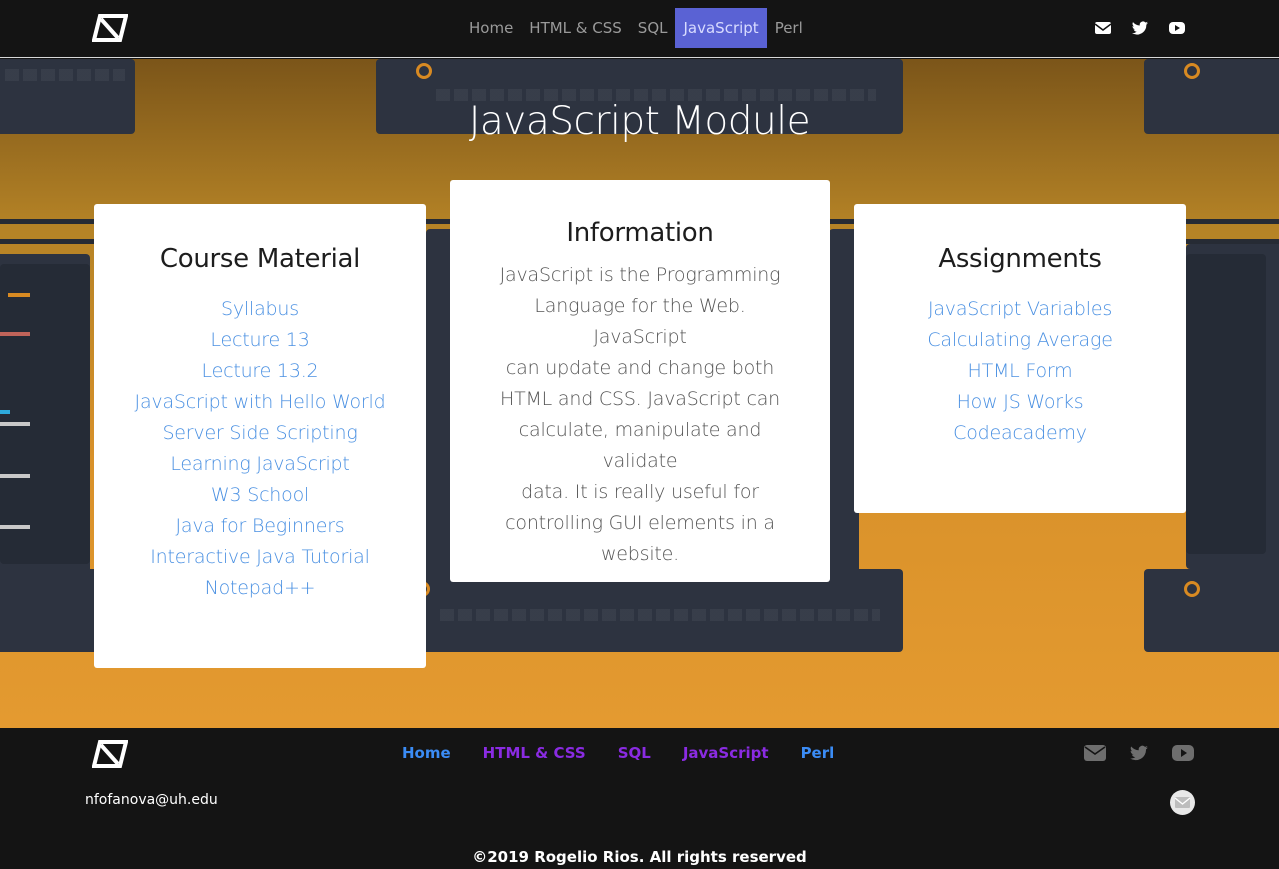  I want to click on footer-social-icons, so click(1139, 753).